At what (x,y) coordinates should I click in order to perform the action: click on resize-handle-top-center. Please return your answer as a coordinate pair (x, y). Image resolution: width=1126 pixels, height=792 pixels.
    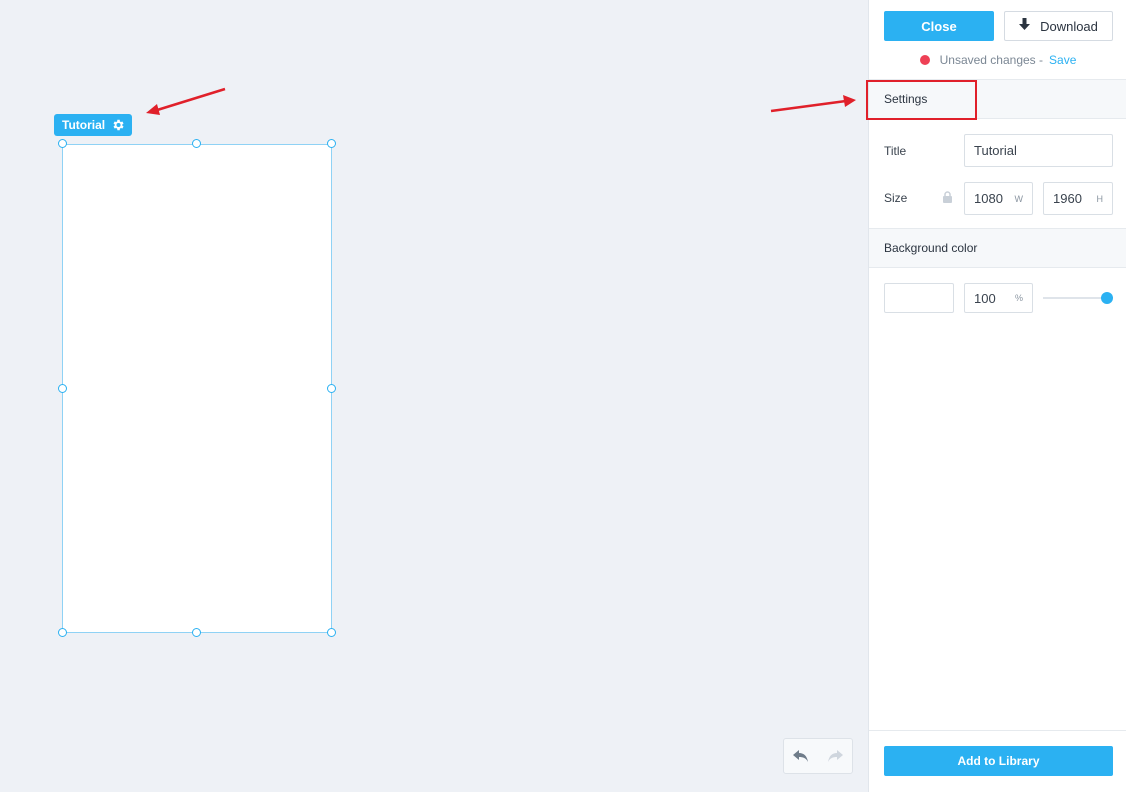
    Looking at the image, I should click on (196, 143).